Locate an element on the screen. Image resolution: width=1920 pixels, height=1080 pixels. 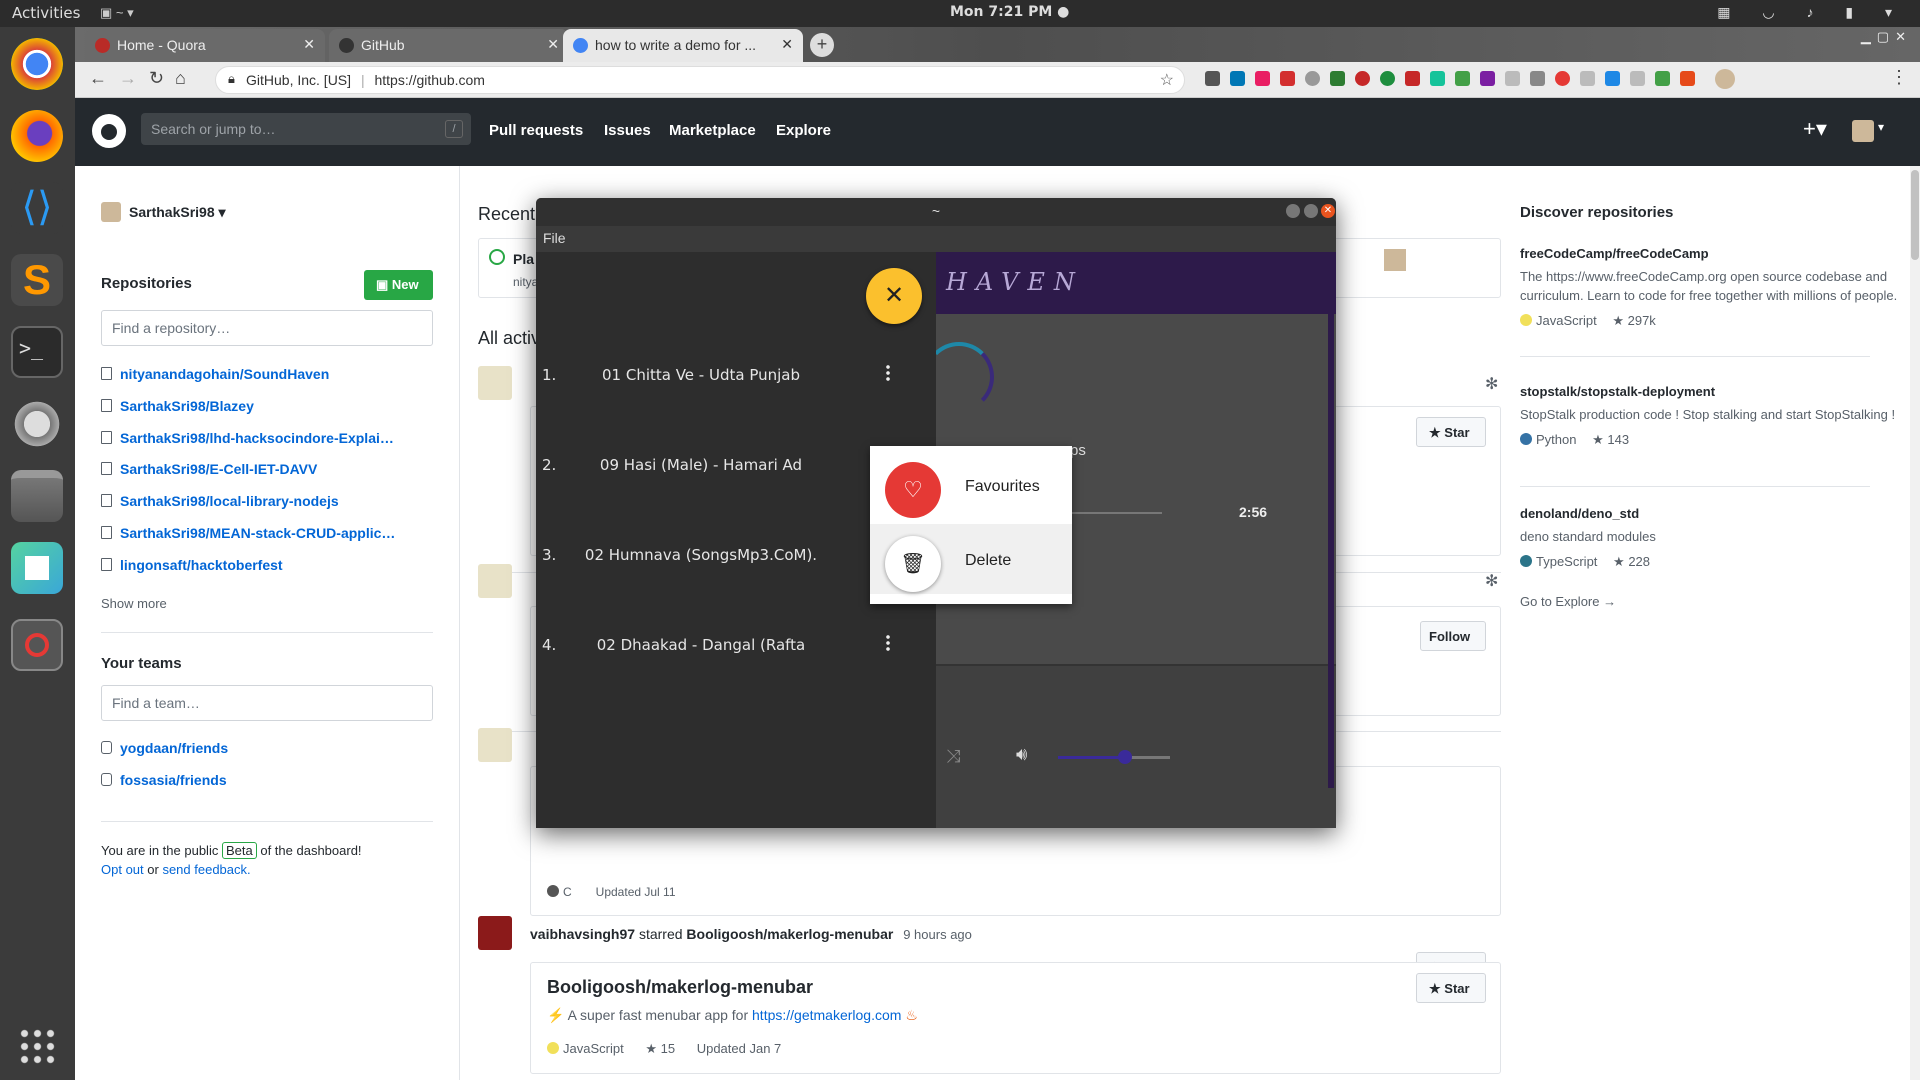
account-switcher: SarthakSri98 ▾ is located at coordinates (177, 212).